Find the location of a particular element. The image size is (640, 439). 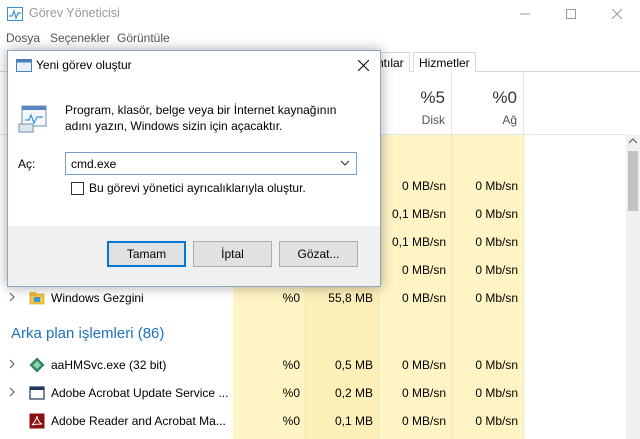

maximize-icon is located at coordinates (571, 14).